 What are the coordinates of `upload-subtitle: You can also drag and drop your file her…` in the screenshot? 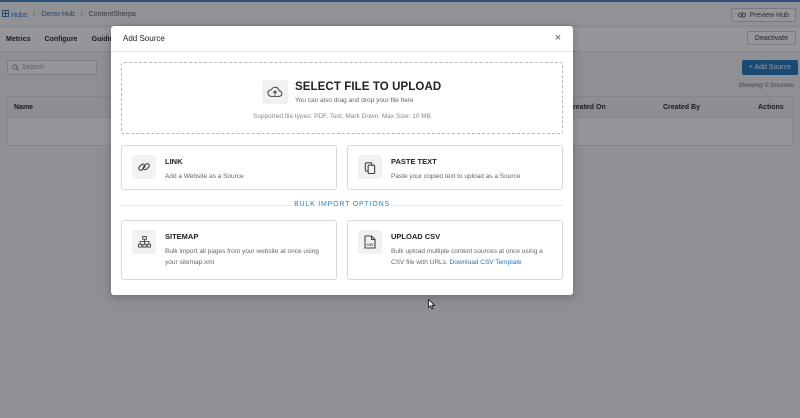 It's located at (354, 100).